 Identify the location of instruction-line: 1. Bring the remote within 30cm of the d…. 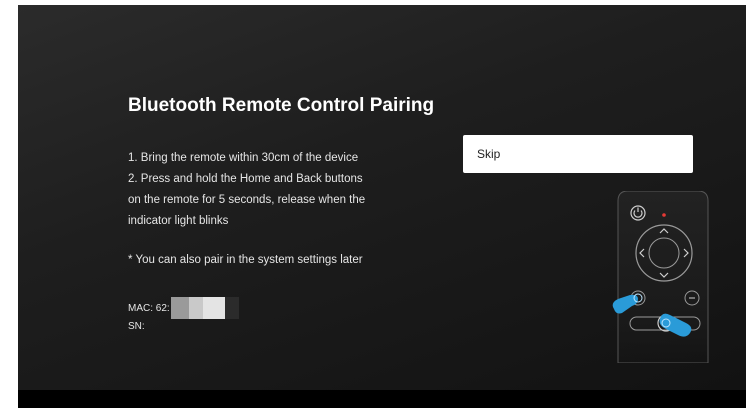
(243, 158).